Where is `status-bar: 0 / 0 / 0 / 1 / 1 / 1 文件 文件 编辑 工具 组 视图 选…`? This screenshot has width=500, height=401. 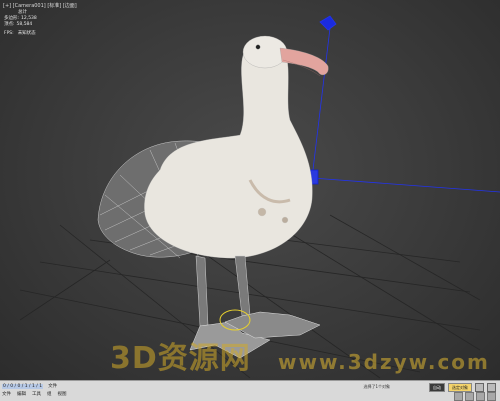 status-bar: 0 / 0 / 0 / 1 / 1 / 1 文件 文件 编辑 工具 组 视图 选… is located at coordinates (250, 390).